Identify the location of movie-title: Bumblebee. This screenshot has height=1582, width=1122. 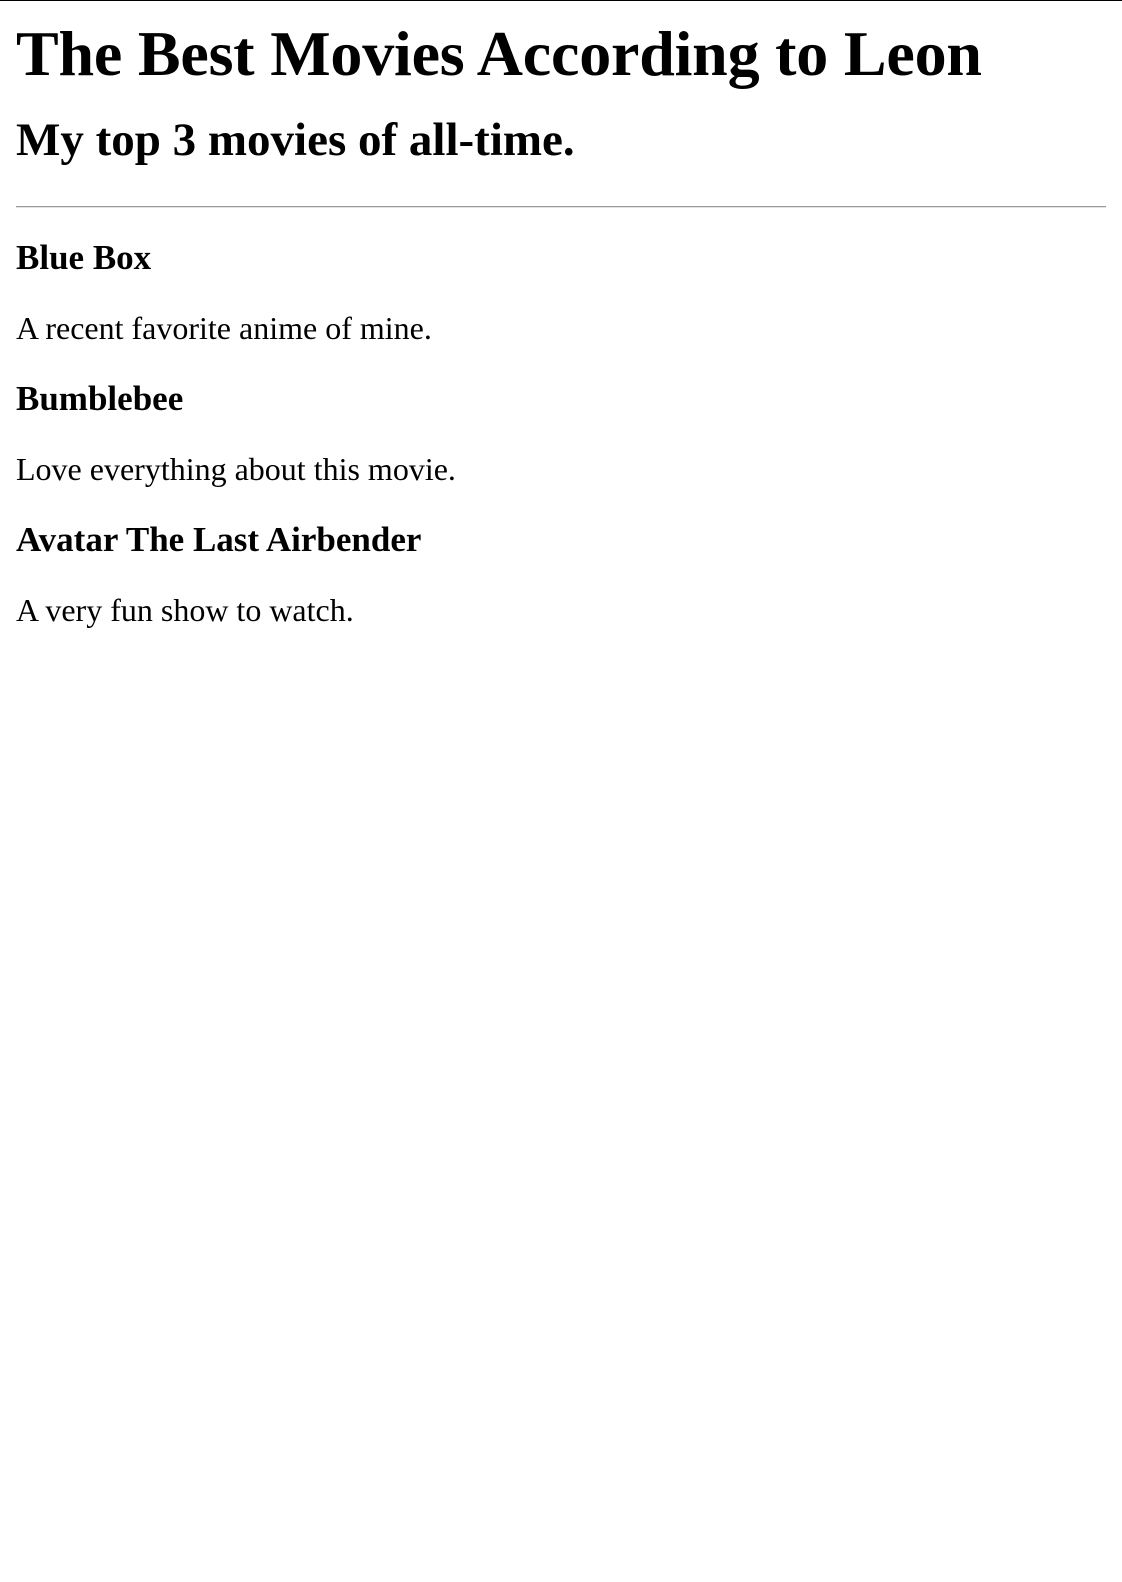
(100, 399).